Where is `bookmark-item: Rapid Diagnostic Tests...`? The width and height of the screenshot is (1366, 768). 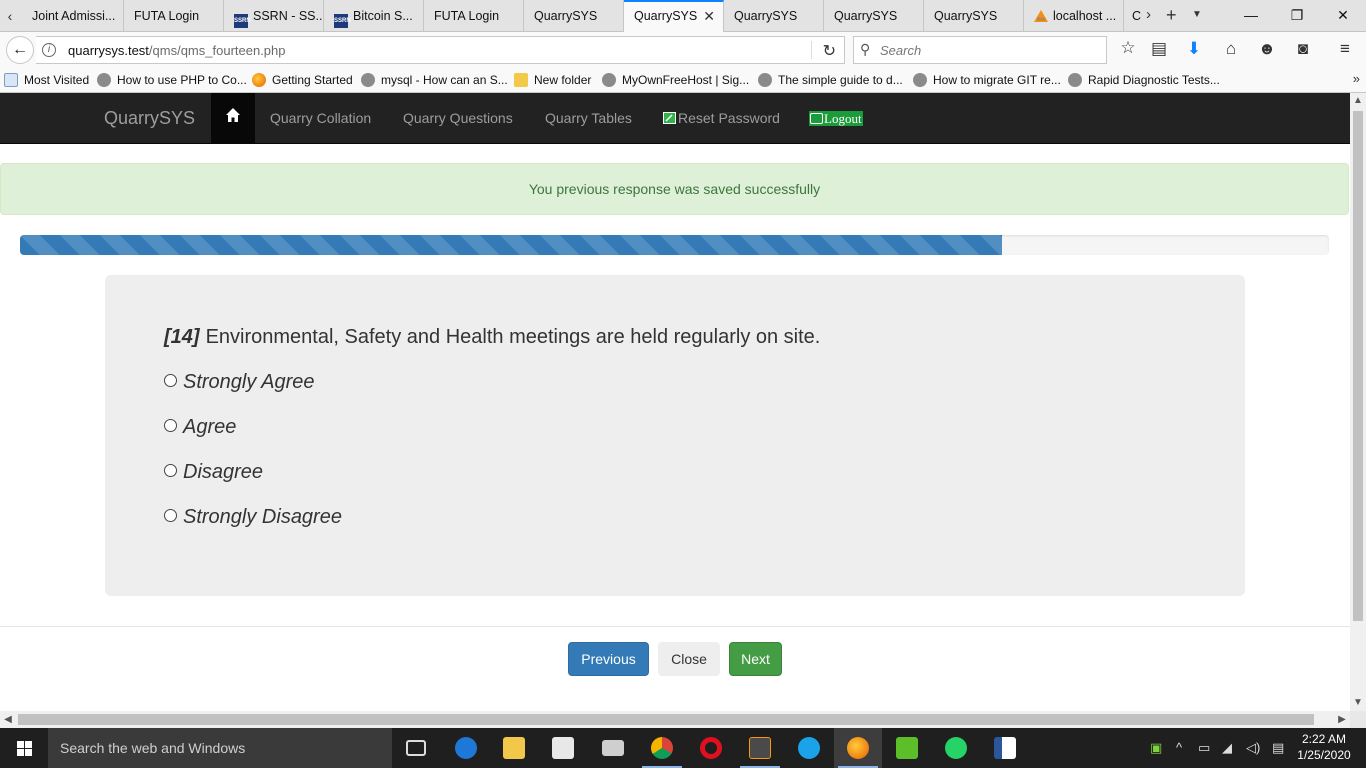 bookmark-item: Rapid Diagnostic Tests... is located at coordinates (1144, 80).